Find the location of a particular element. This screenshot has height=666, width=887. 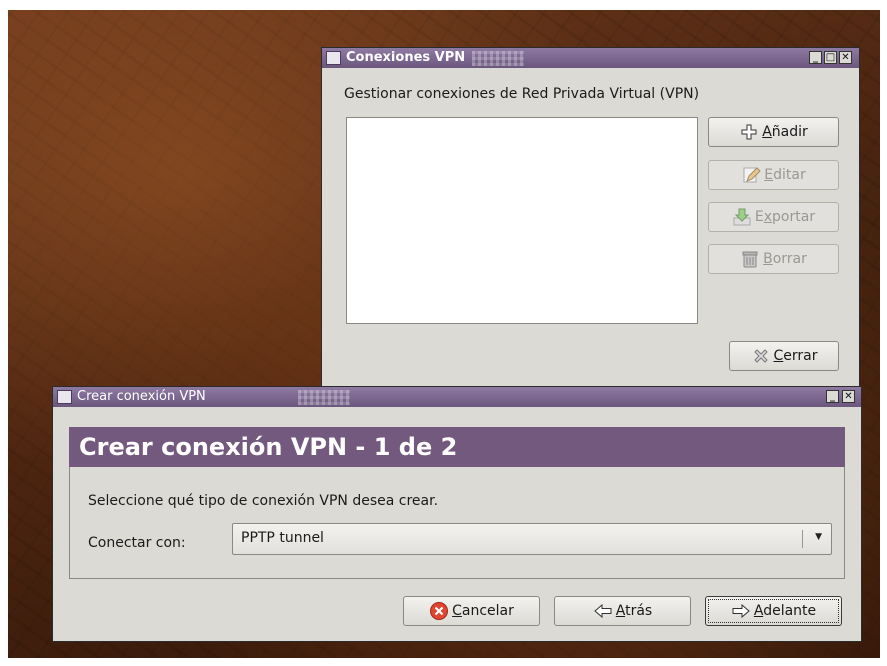

cancel-icon is located at coordinates (439, 611).